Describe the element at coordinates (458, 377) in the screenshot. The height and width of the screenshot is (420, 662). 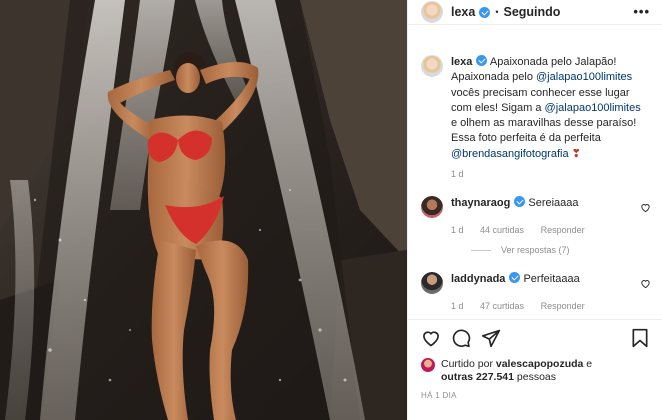
I see `likes-others-label: outras` at that location.